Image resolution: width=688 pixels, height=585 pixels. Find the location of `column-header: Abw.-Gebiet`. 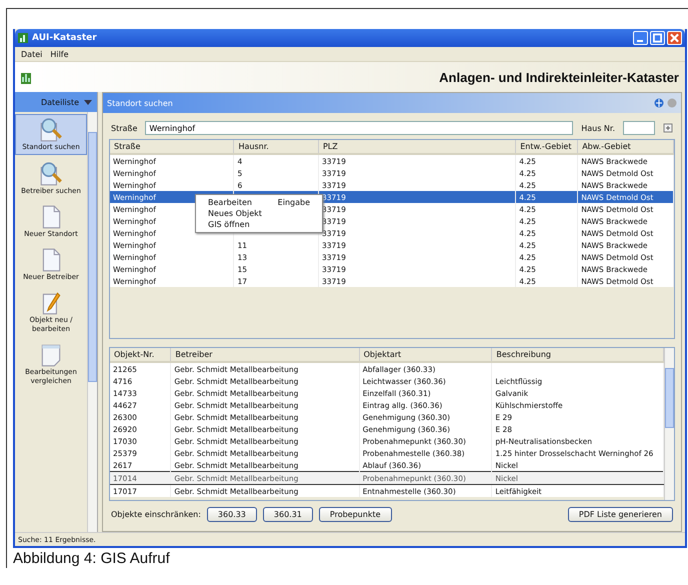

column-header: Abw.-Gebiet is located at coordinates (626, 147).